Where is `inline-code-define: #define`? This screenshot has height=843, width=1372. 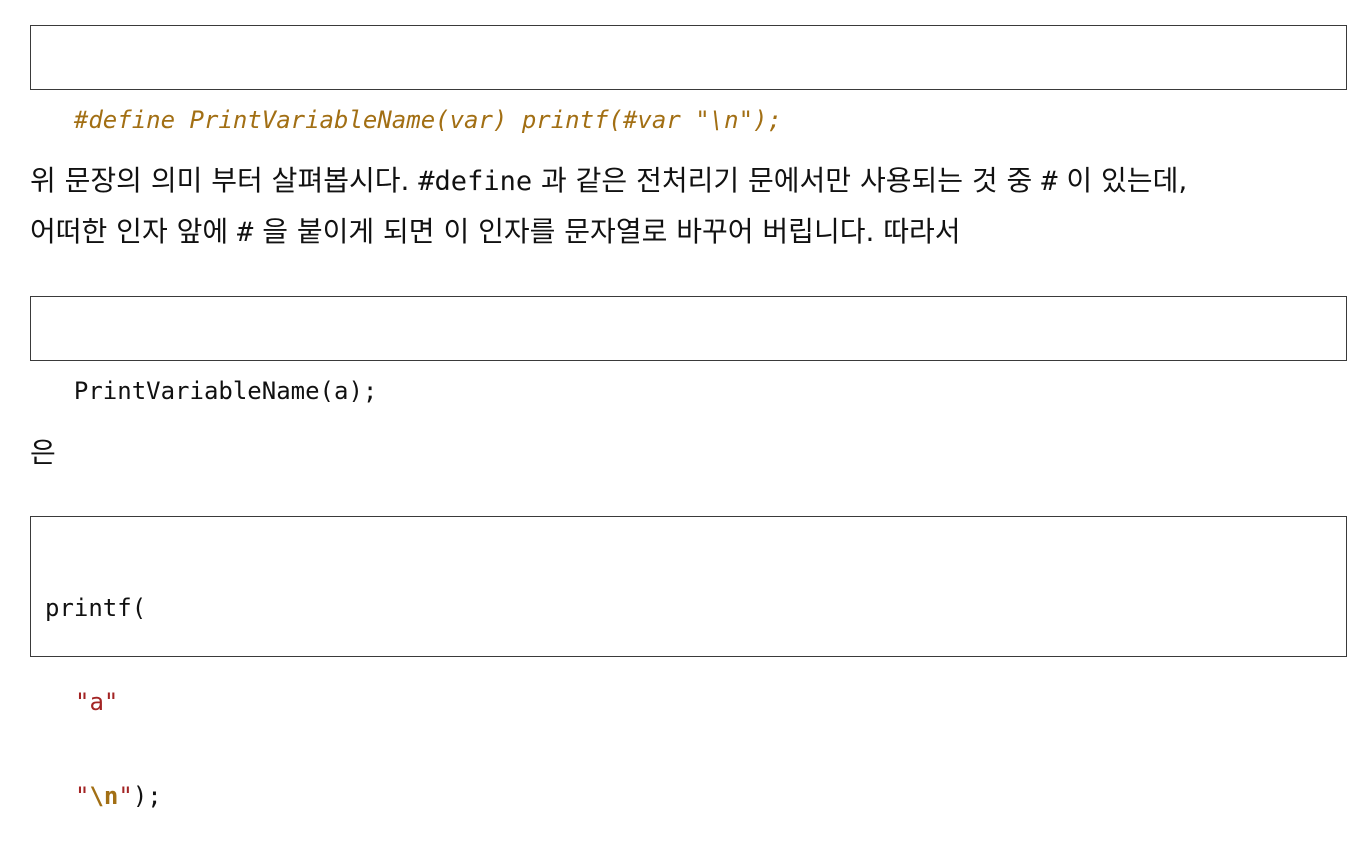 inline-code-define: #define is located at coordinates (475, 181).